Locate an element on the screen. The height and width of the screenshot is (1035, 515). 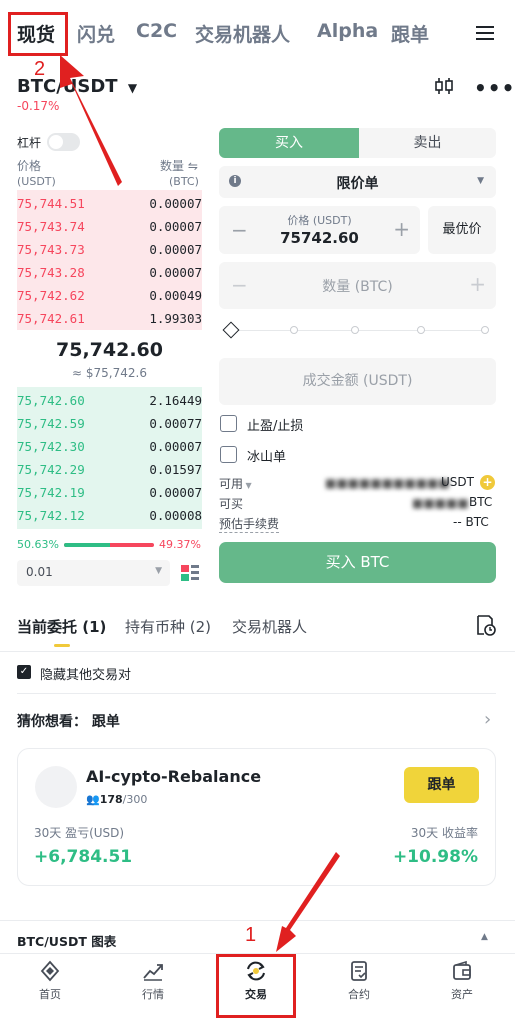
tp-sl-label: 止盈/止损 is located at coordinates (275, 426).